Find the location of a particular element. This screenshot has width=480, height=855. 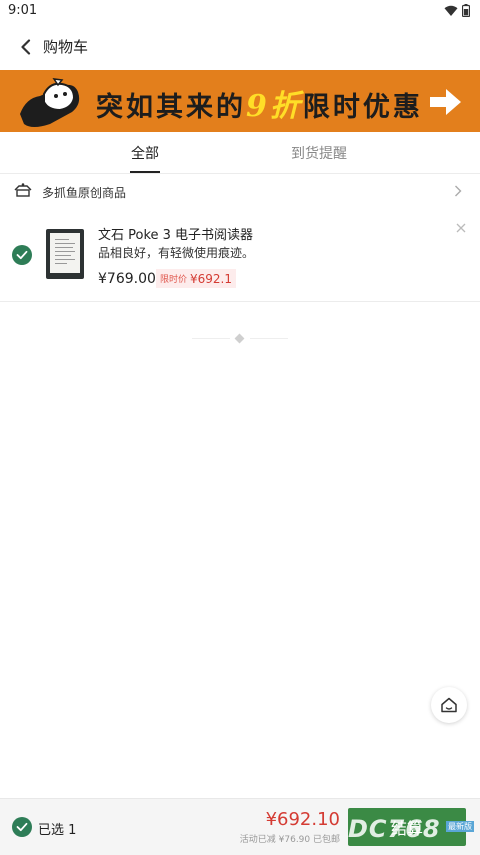

discount-shipping-detail: 活动已减 ¥76.90 已包邮 is located at coordinates (289, 840).